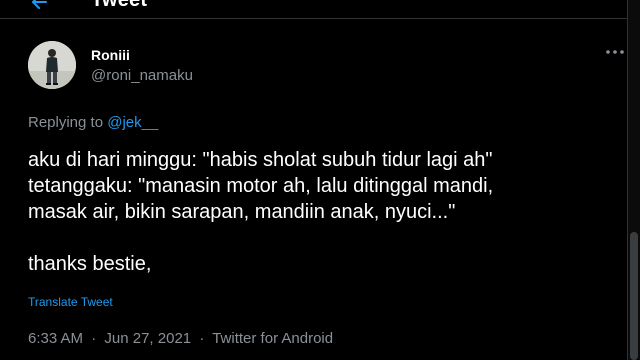 This screenshot has width=640, height=360. Describe the element at coordinates (313, 9) in the screenshot. I see `page-header: Tweet` at that location.